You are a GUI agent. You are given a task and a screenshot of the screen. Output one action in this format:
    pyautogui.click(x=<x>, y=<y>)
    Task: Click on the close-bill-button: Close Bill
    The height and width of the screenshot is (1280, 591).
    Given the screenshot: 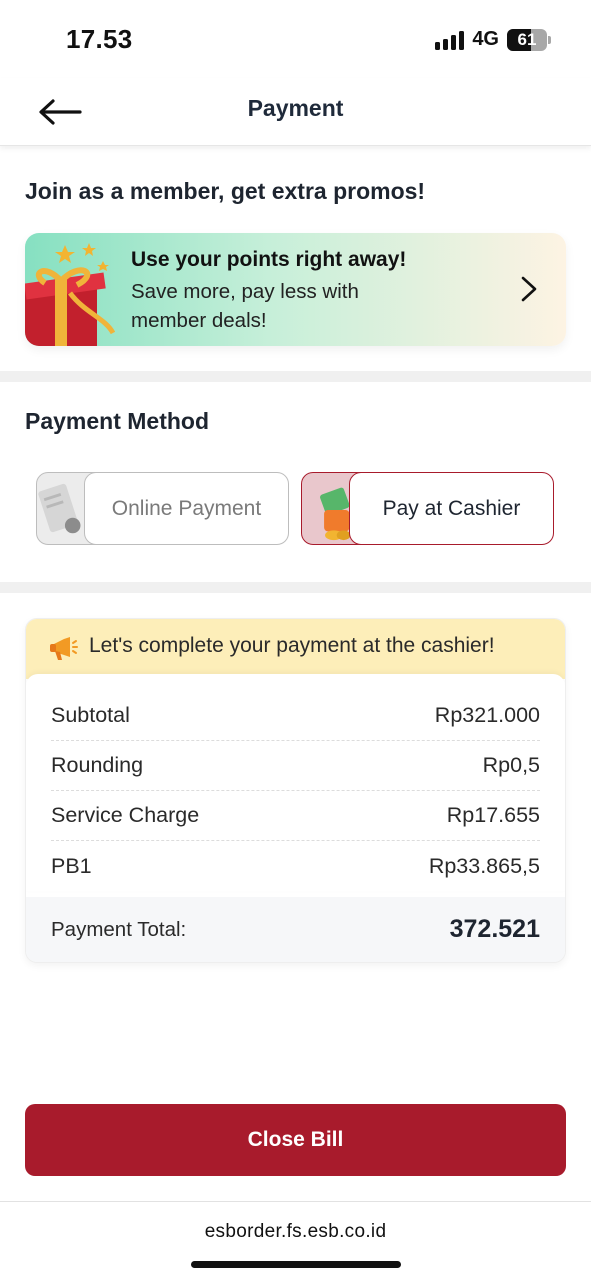 What is the action you would take?
    pyautogui.click(x=295, y=1140)
    